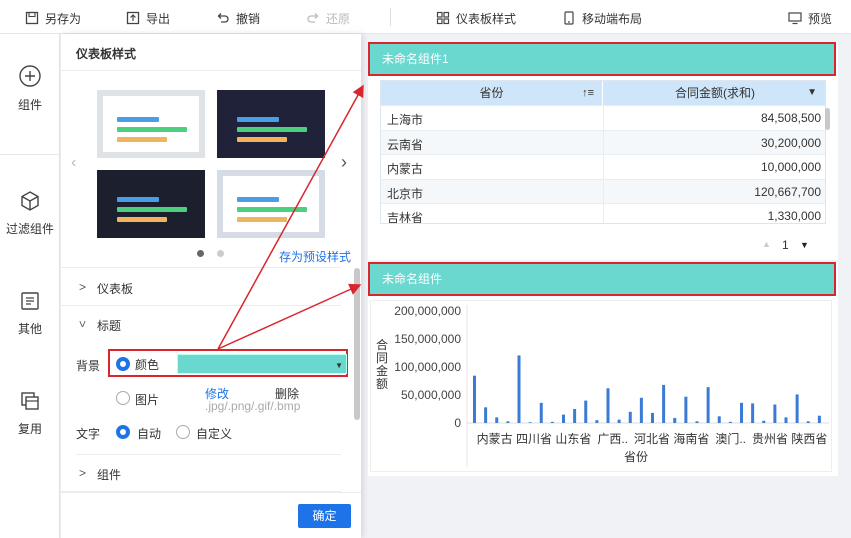 The height and width of the screenshot is (538, 851). What do you see at coordinates (30, 301) in the screenshot?
I see `document-icon` at bounding box center [30, 301].